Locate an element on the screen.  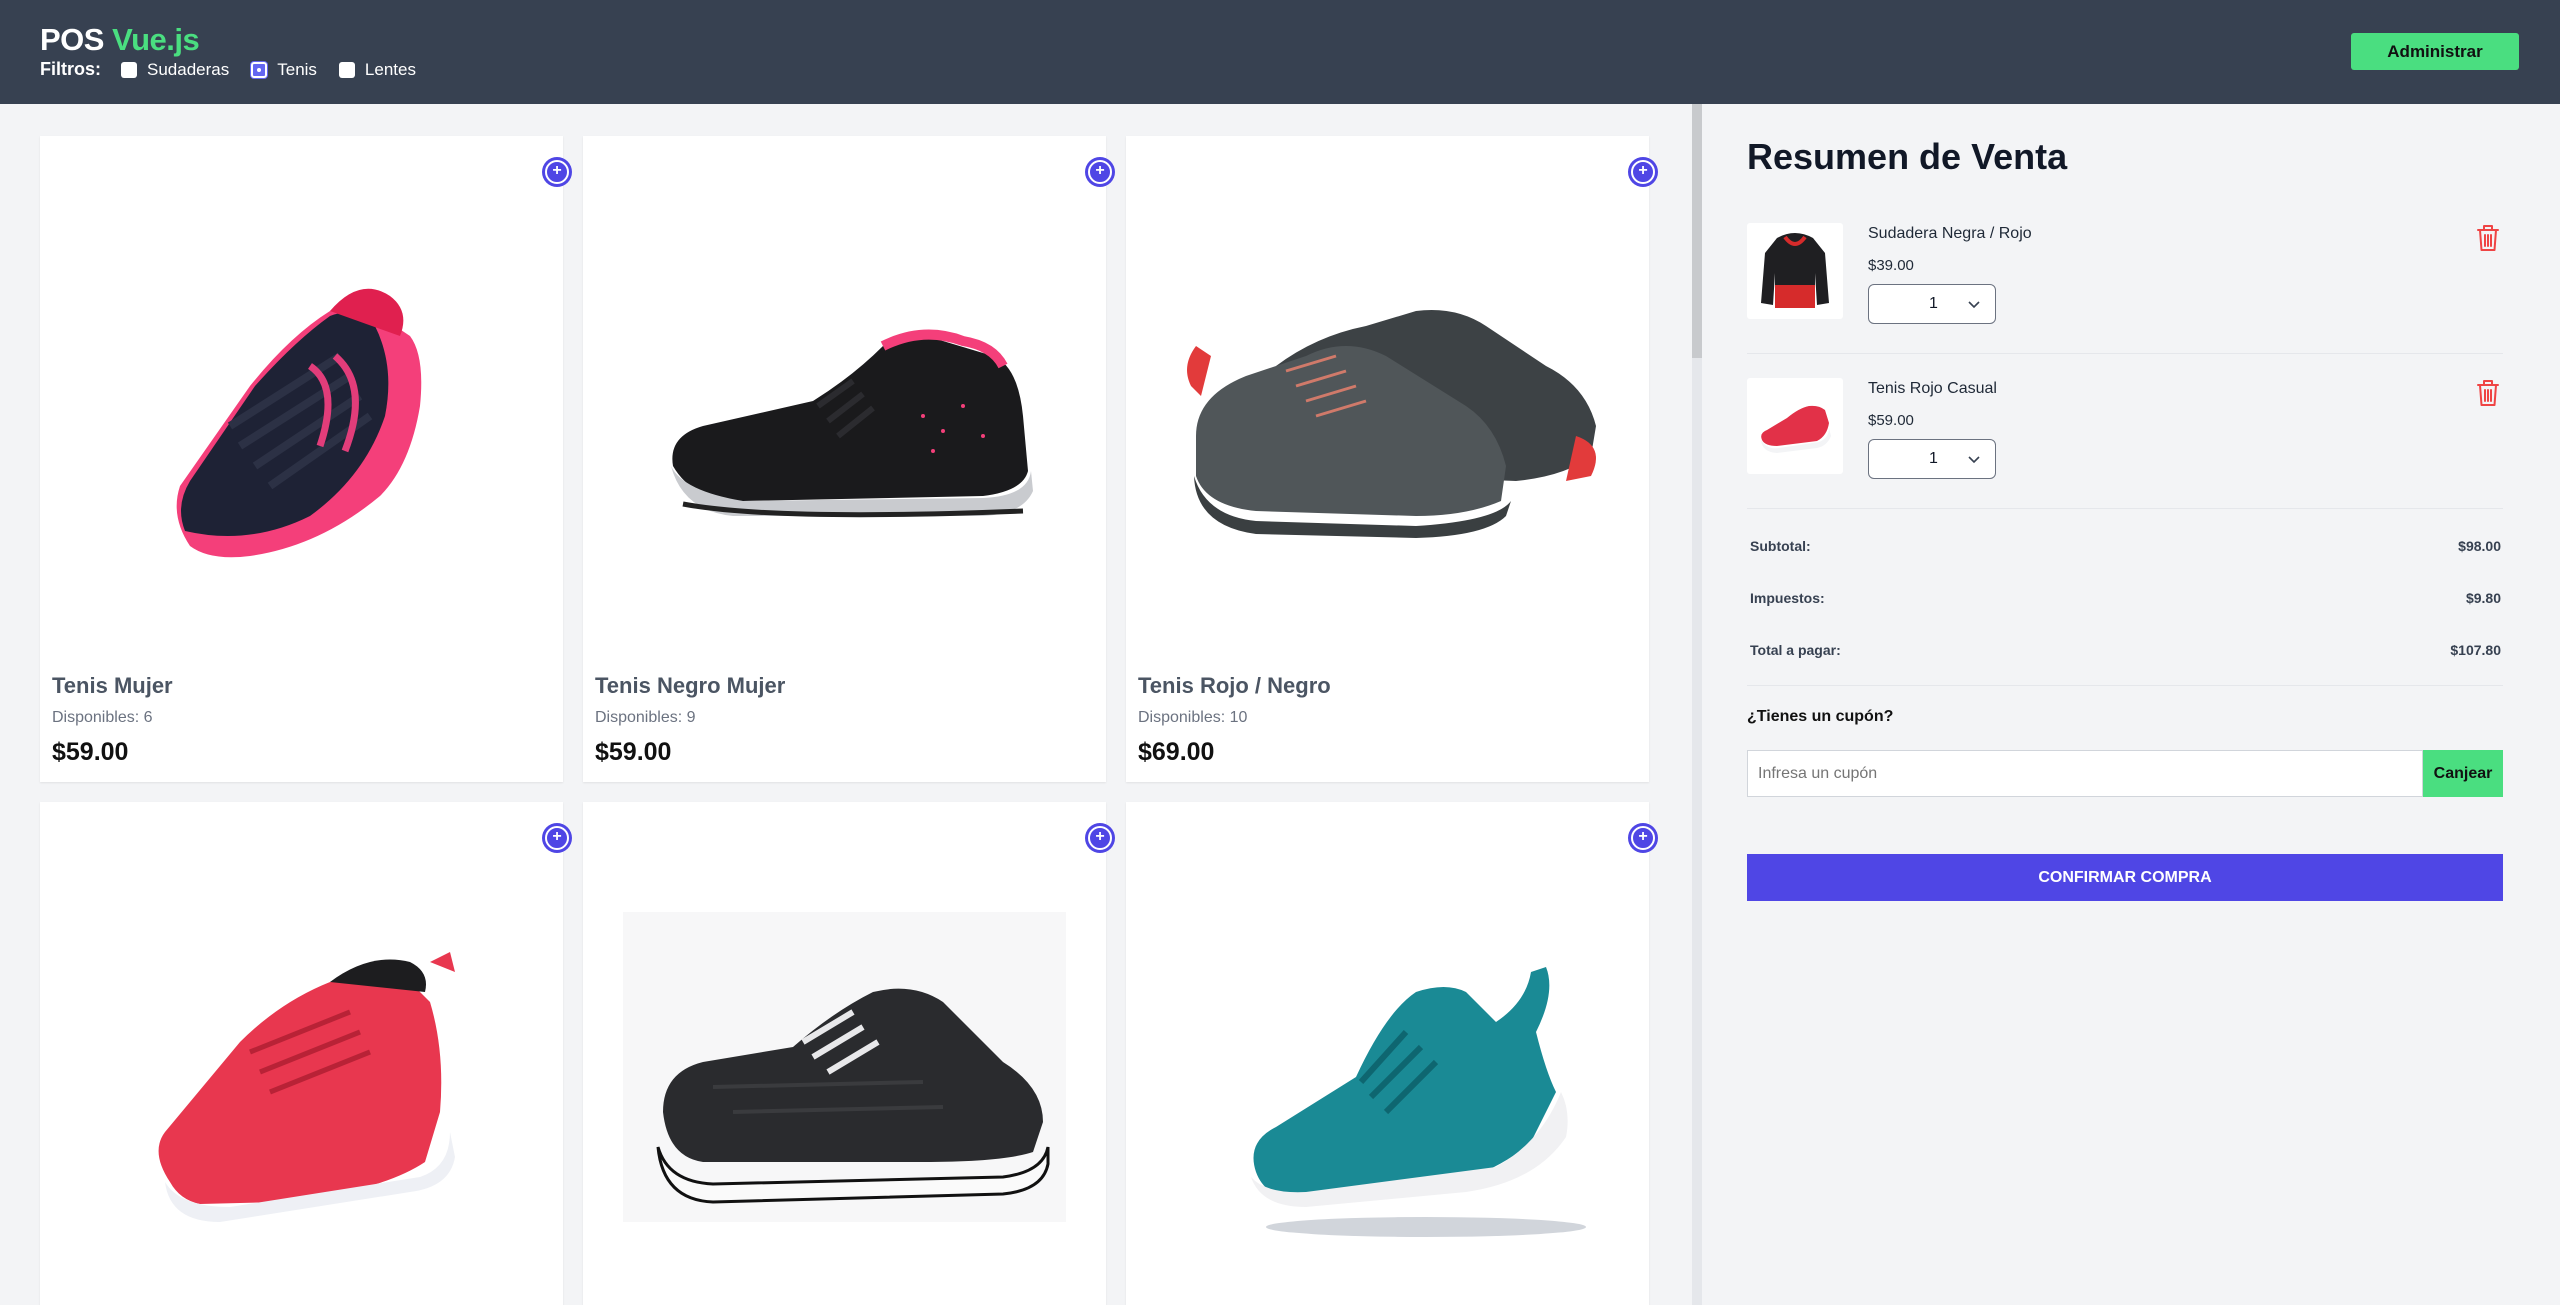
filter-label-tenis: Tenis is located at coordinates (297, 69).